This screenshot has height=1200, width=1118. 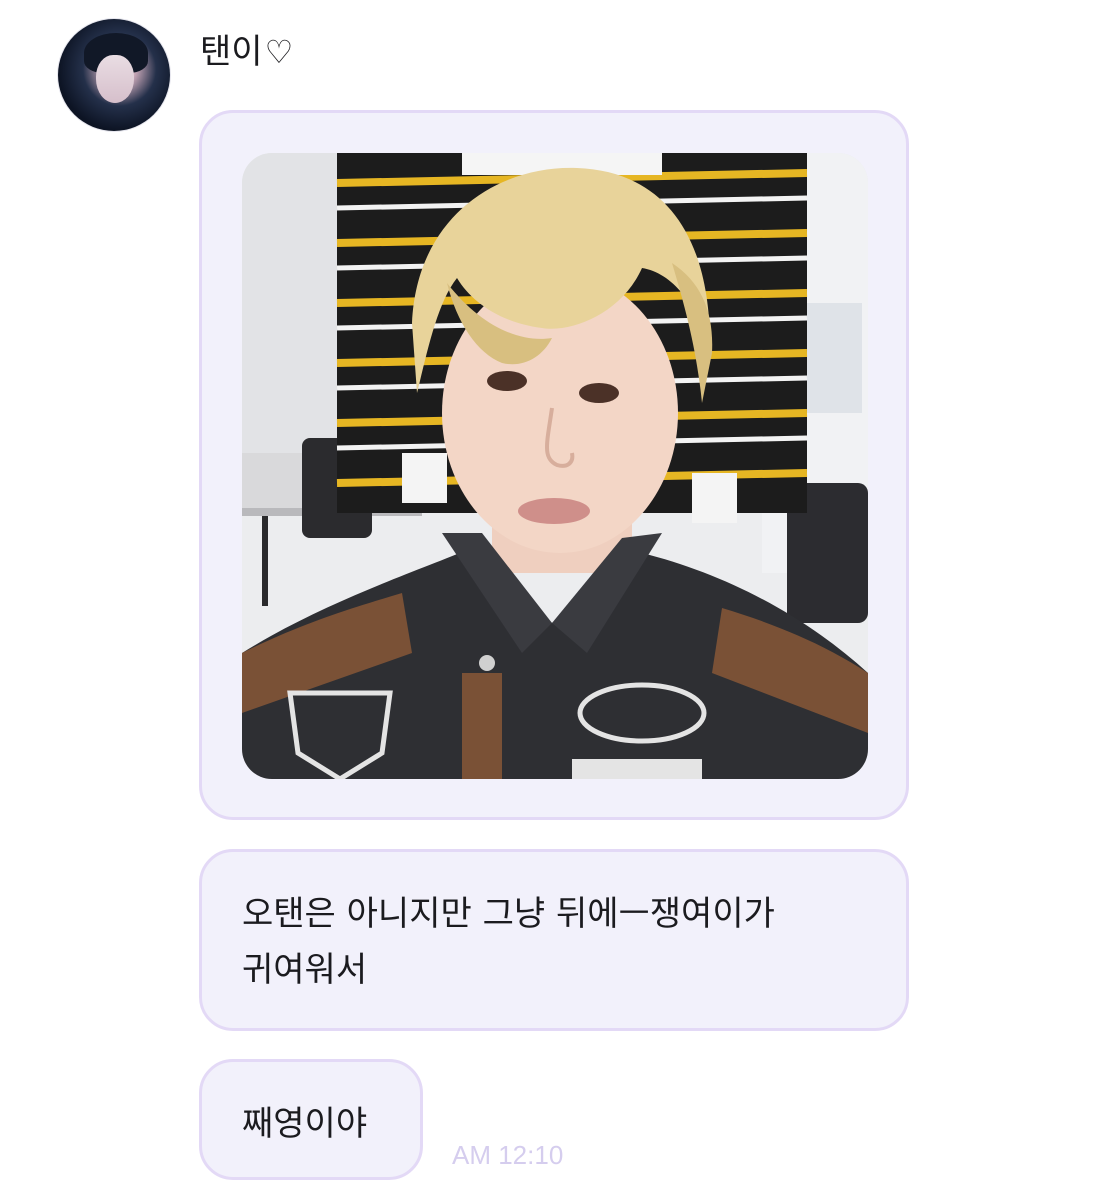 What do you see at coordinates (508, 1155) in the screenshot?
I see `message-timestamp: AM 12:10` at bounding box center [508, 1155].